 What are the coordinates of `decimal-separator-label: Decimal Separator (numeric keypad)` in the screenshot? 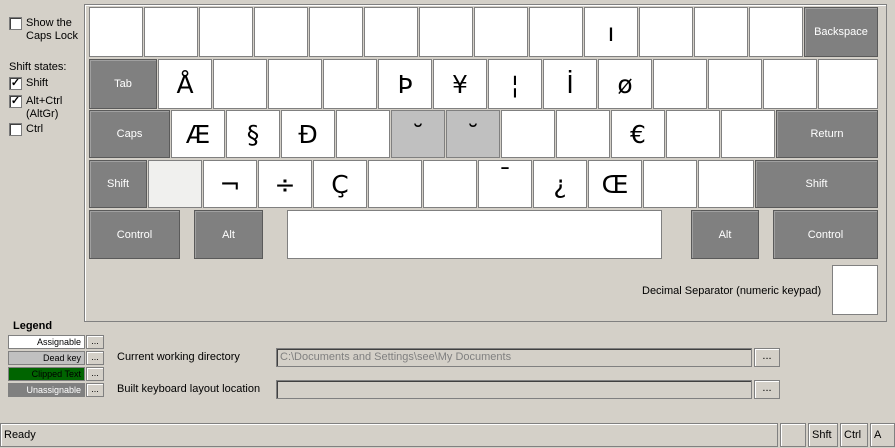 It's located at (732, 291).